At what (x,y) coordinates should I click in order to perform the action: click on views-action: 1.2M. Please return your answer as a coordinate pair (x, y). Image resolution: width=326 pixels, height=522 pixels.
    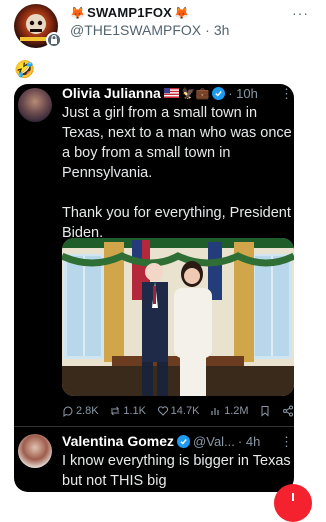
    Looking at the image, I should click on (229, 411).